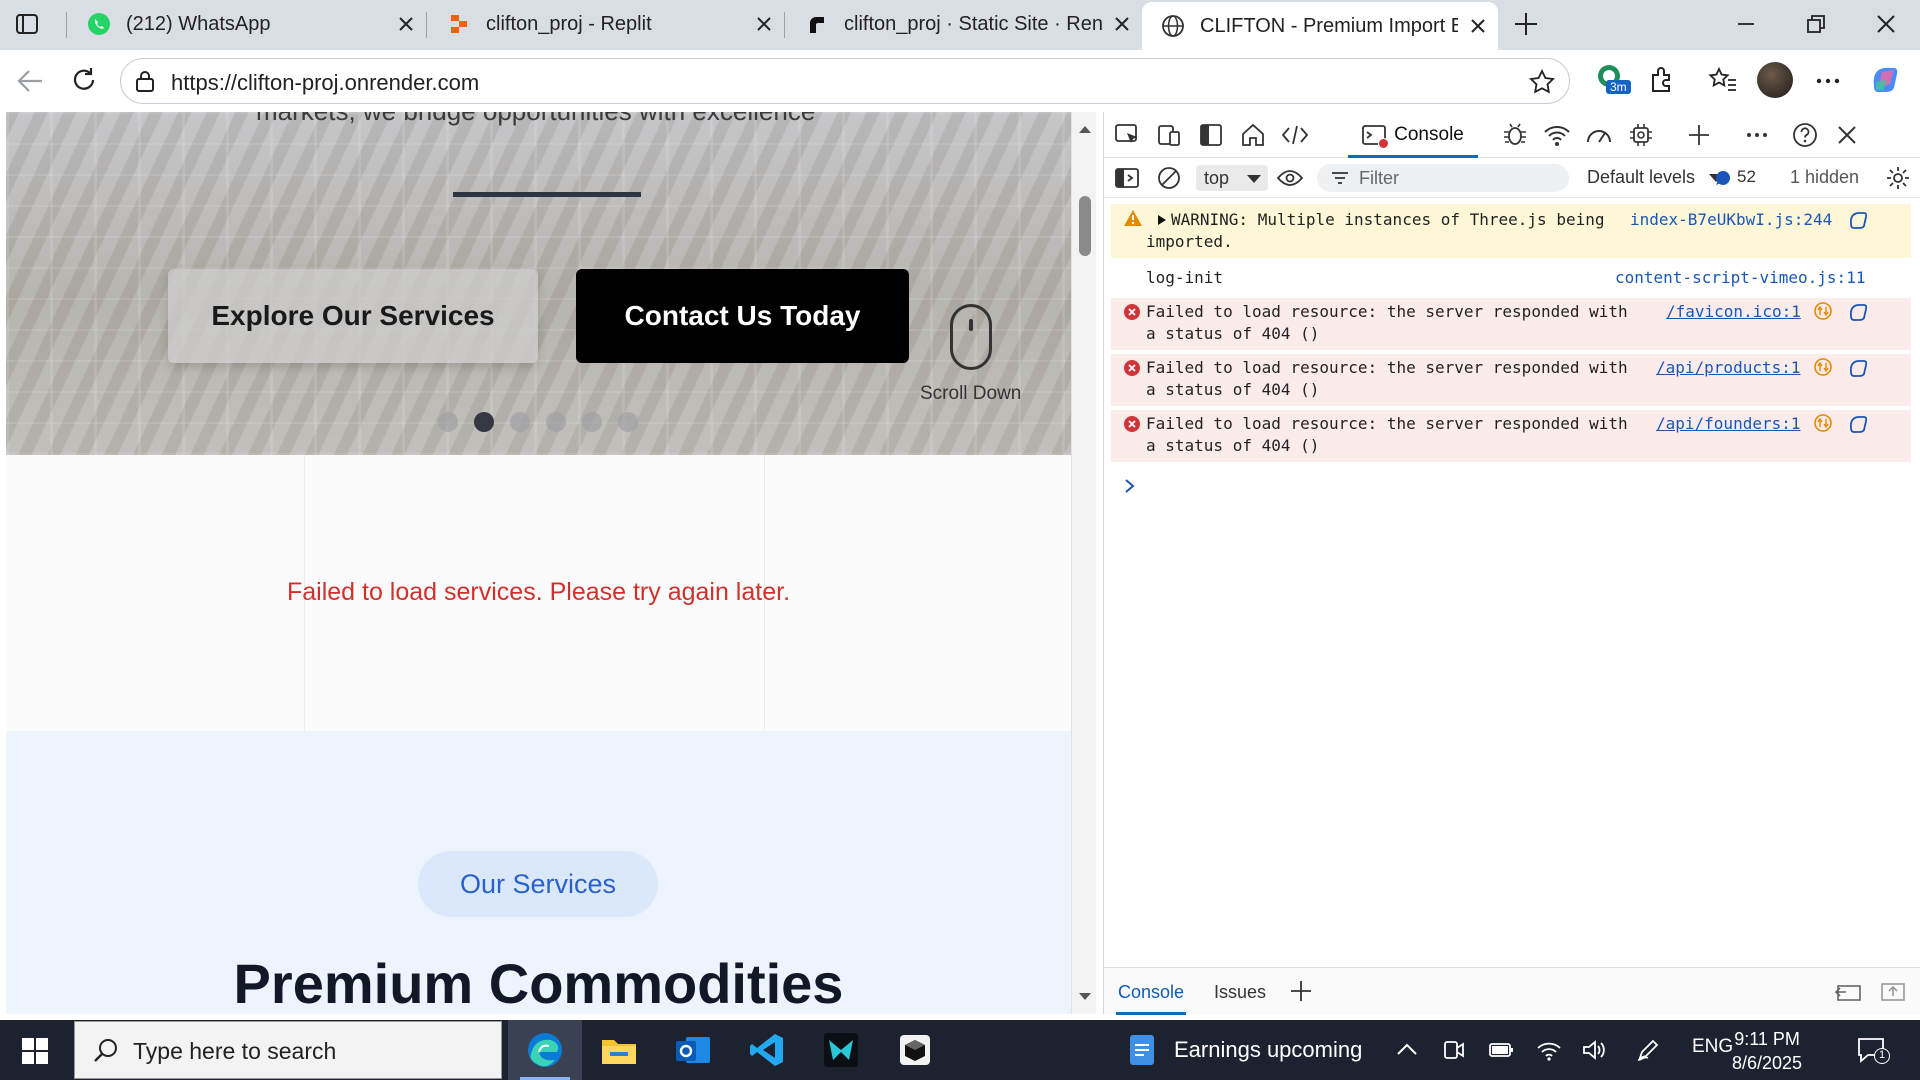 The height and width of the screenshot is (1080, 1920). I want to click on inspect-element-icon, so click(1127, 135).